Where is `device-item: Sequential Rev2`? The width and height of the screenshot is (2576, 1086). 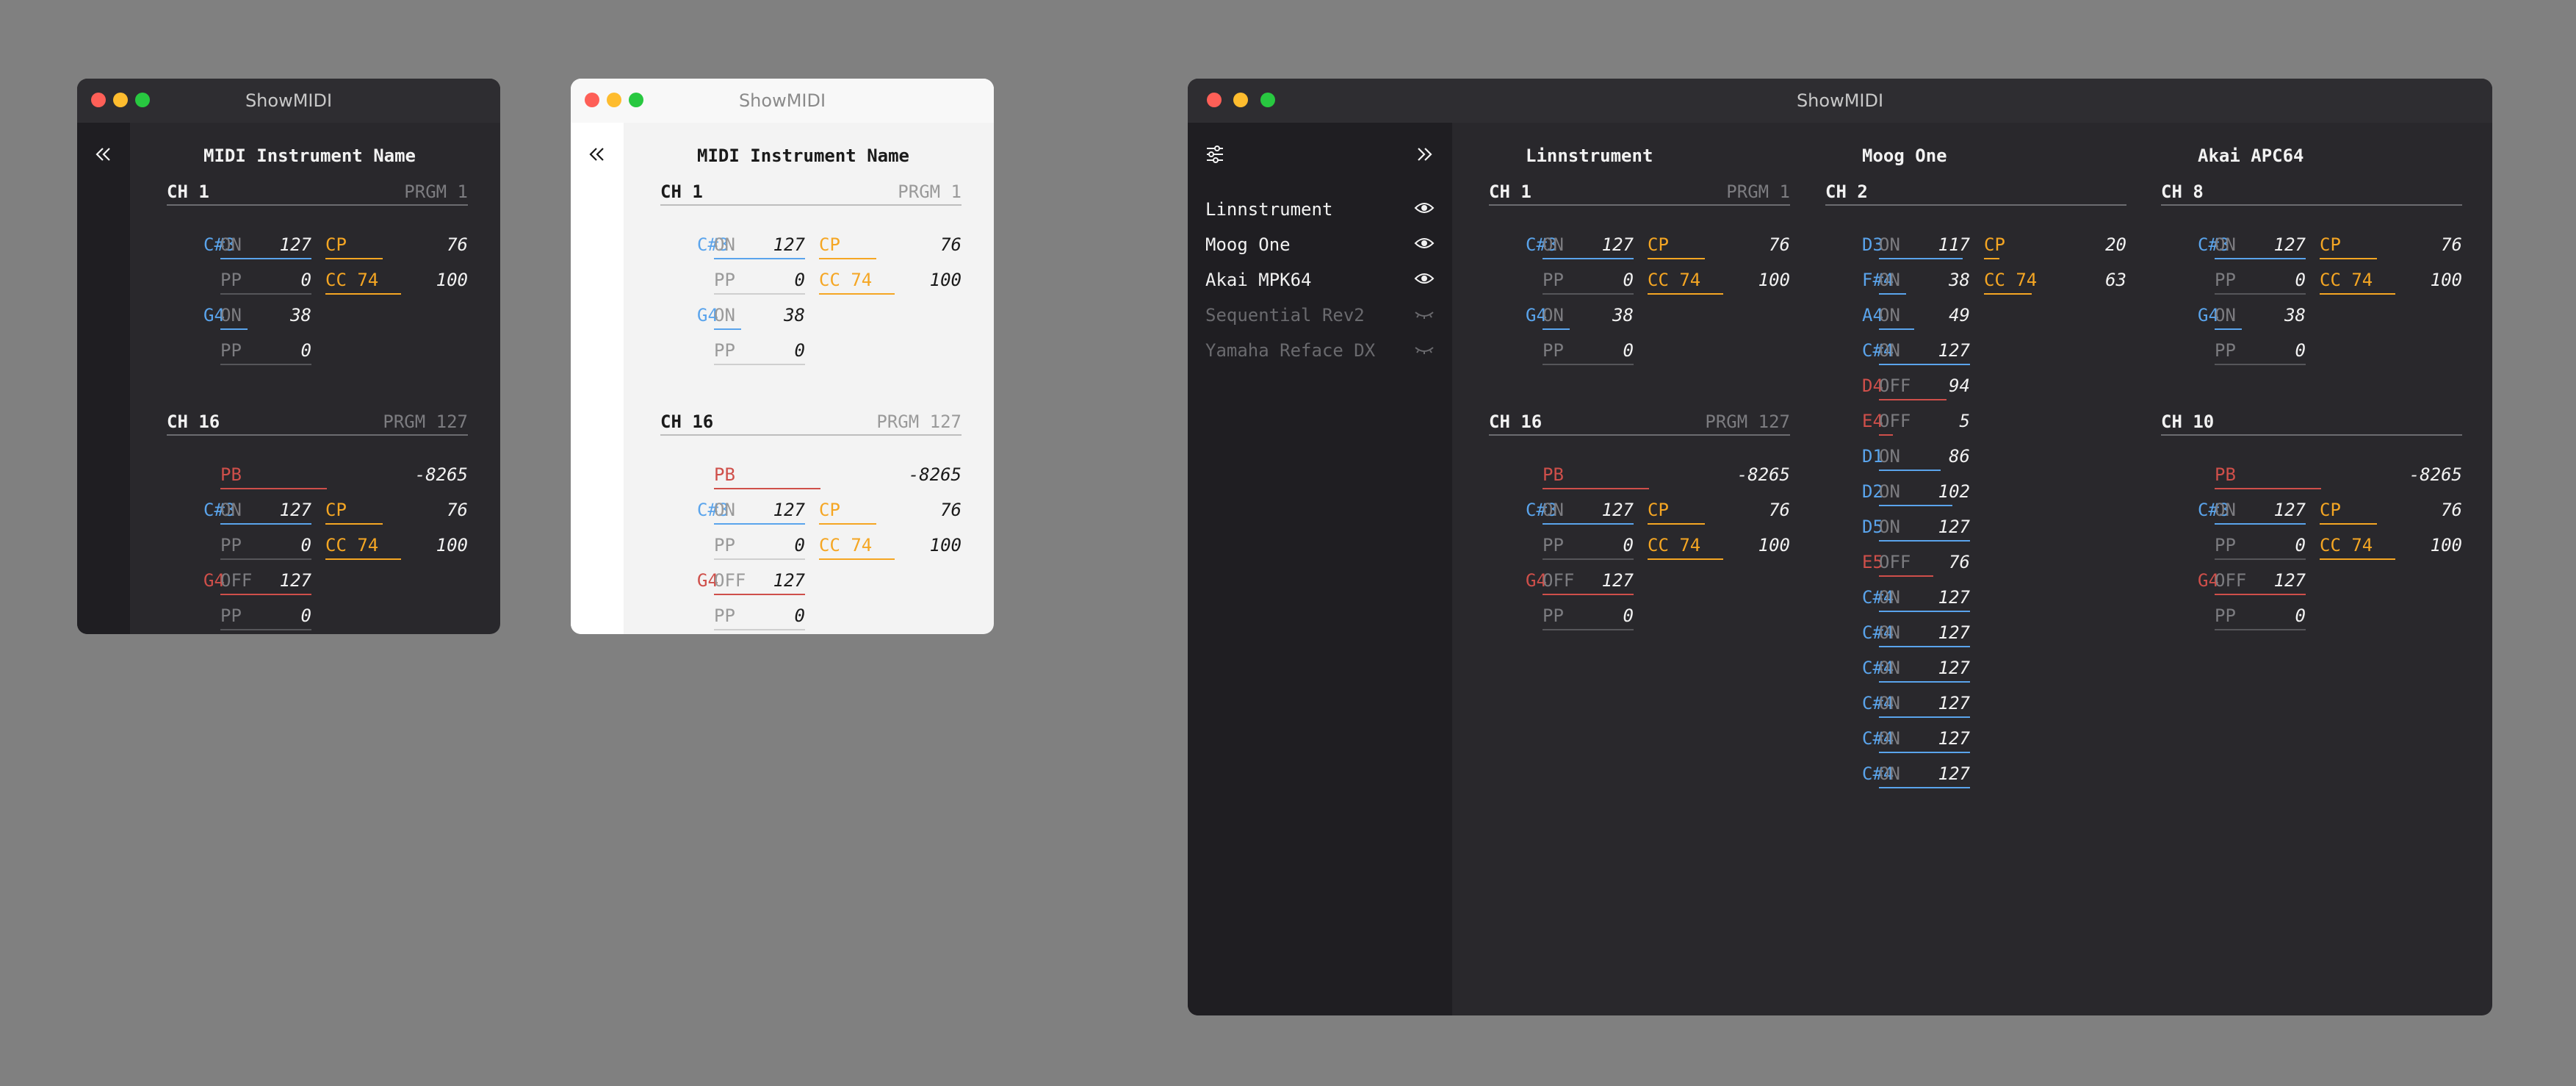
device-item: Sequential Rev2 is located at coordinates (1320, 315).